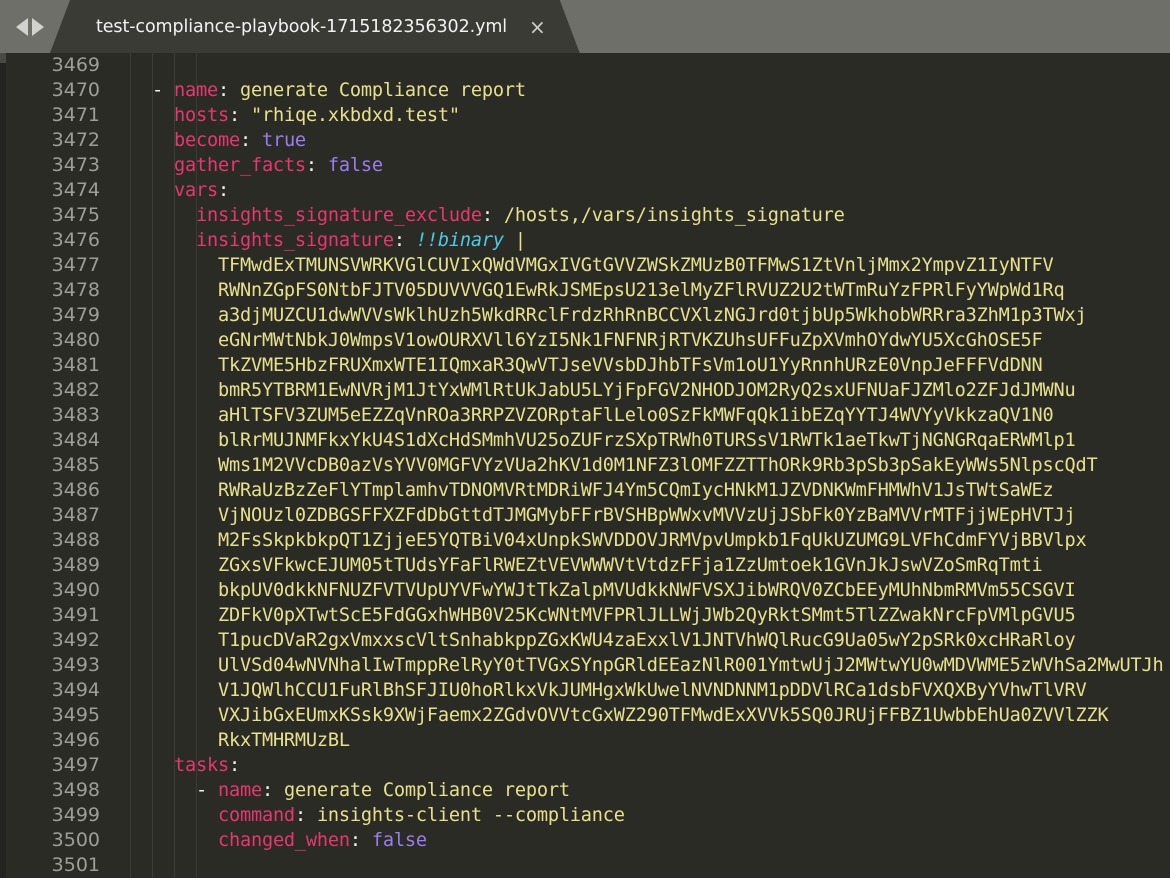  Describe the element at coordinates (22, 26) in the screenshot. I see `nav-back-icon` at that location.